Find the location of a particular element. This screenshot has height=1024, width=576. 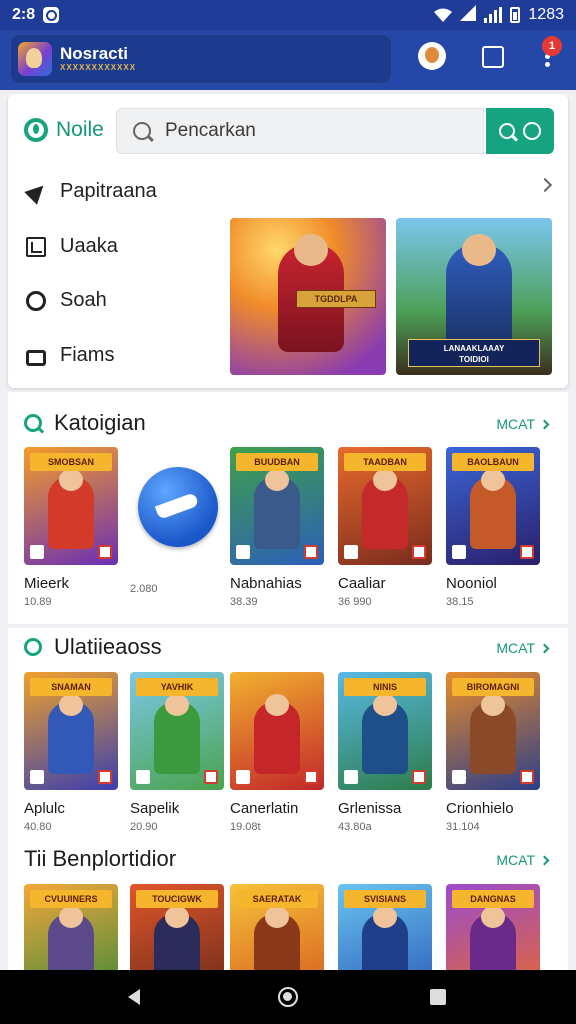

game-tag: BAOLBAUN is located at coordinates (493, 462).